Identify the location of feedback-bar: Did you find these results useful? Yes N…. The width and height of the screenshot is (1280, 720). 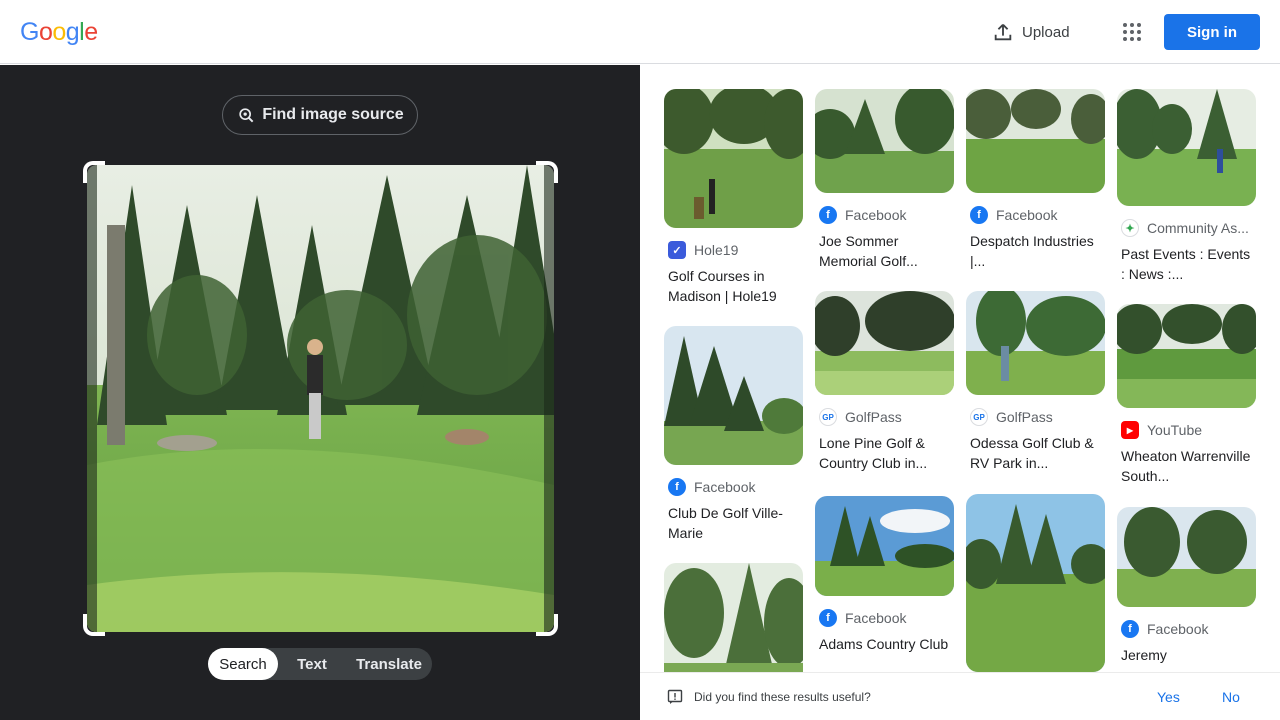
(960, 696).